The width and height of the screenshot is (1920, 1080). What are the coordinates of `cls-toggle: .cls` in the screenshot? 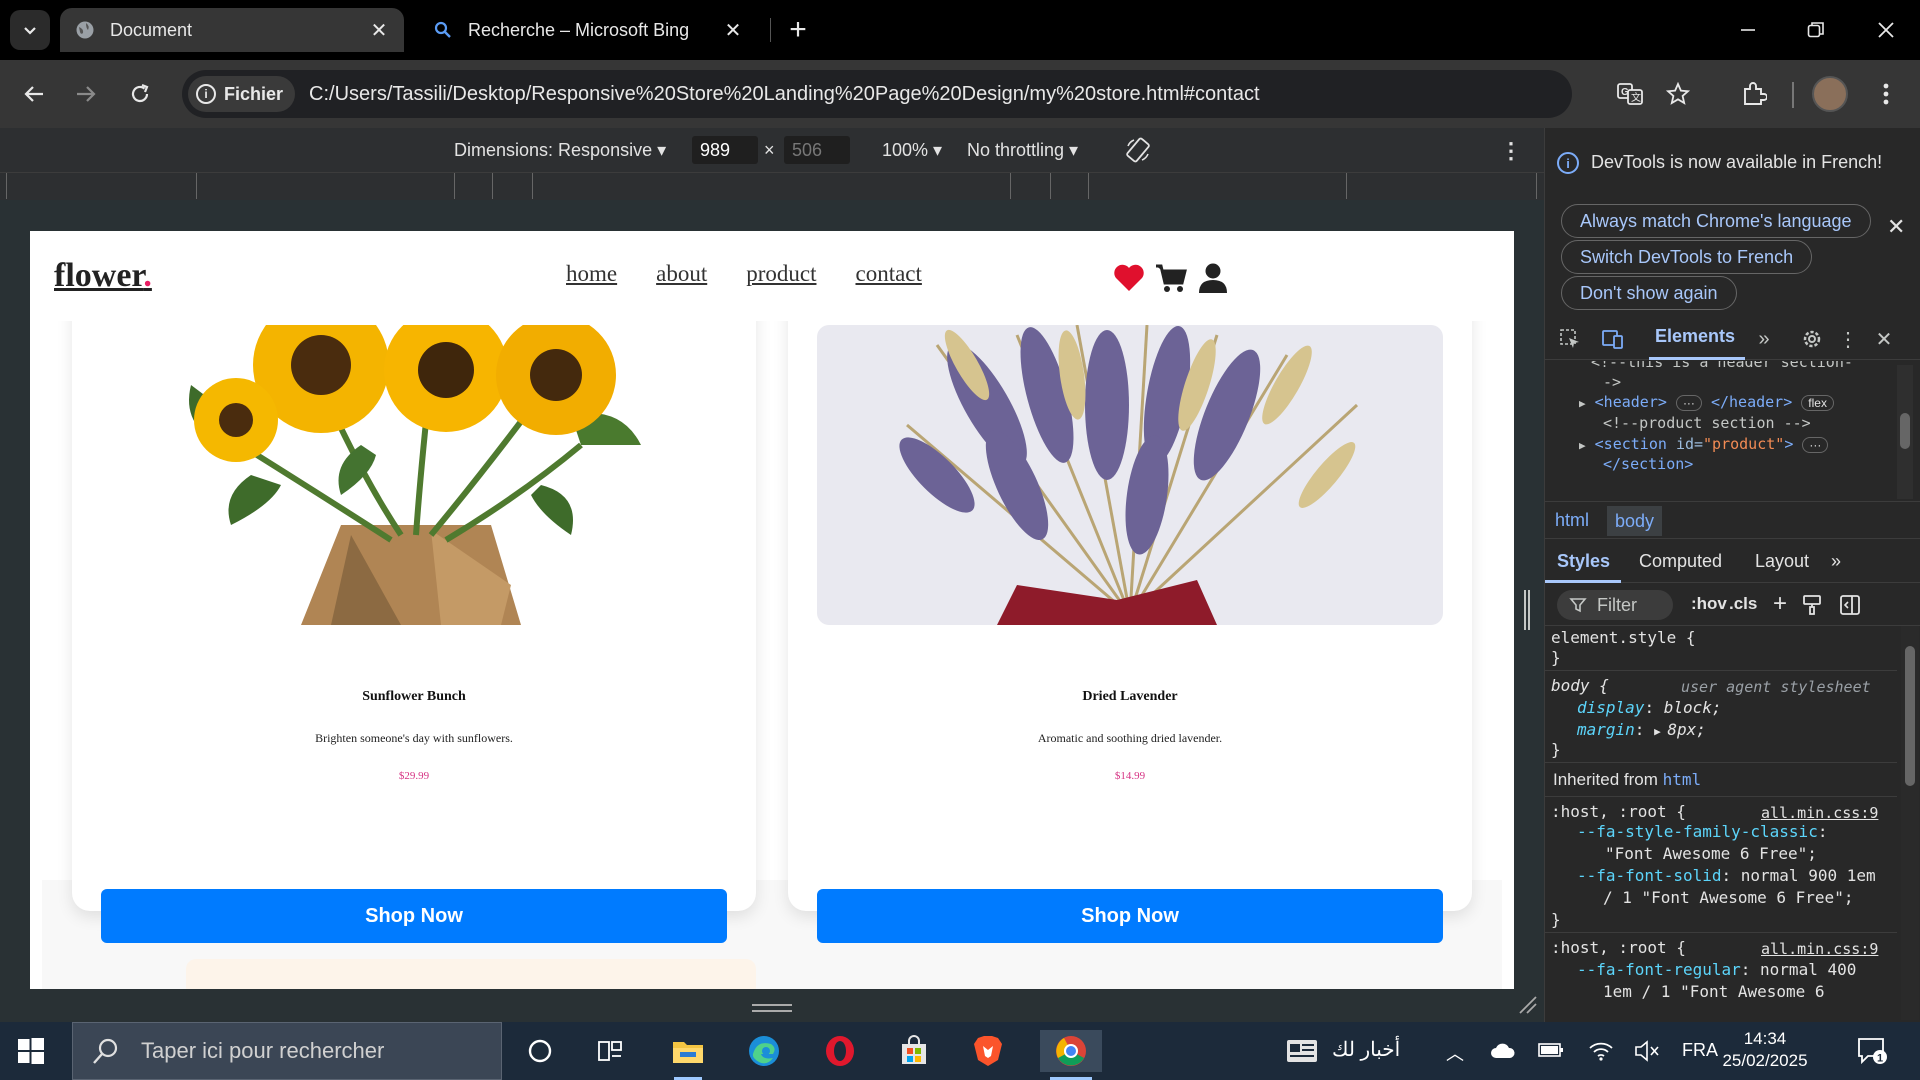 It's located at (1743, 604).